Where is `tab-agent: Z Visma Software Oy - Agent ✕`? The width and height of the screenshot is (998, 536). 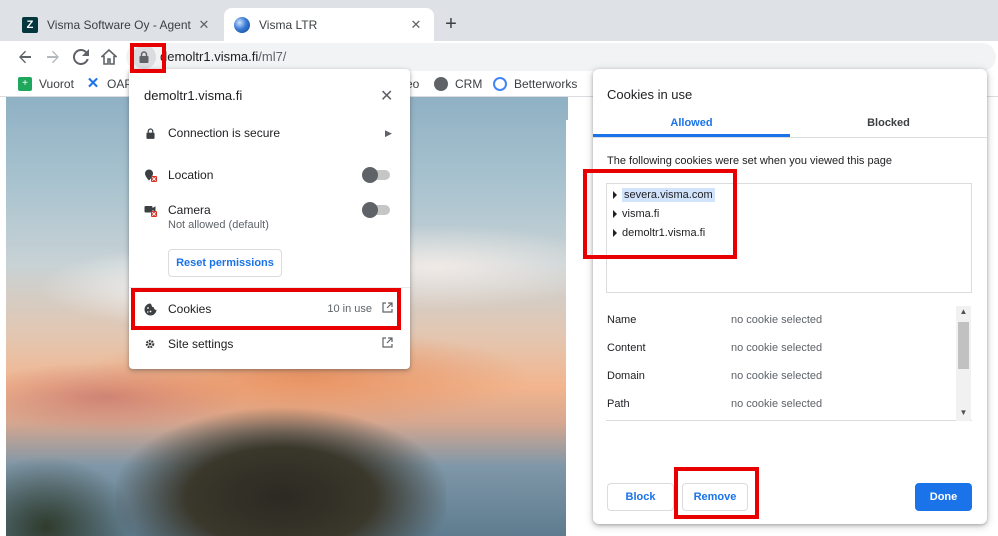
tab-agent: Z Visma Software Oy - Agent ✕ is located at coordinates (117, 24).